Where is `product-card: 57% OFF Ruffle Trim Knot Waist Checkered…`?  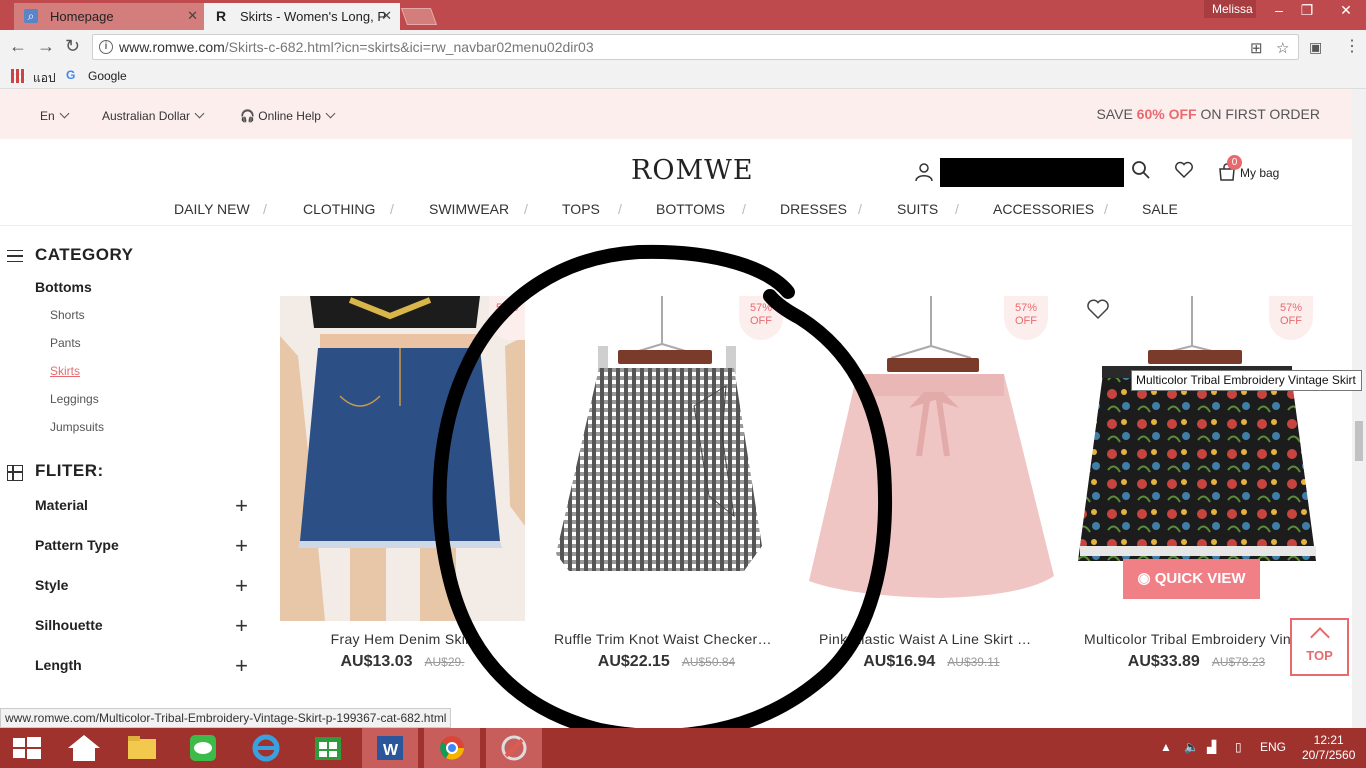
product-card: 57% OFF Ruffle Trim Knot Waist Checkered… is located at coordinates (666, 486).